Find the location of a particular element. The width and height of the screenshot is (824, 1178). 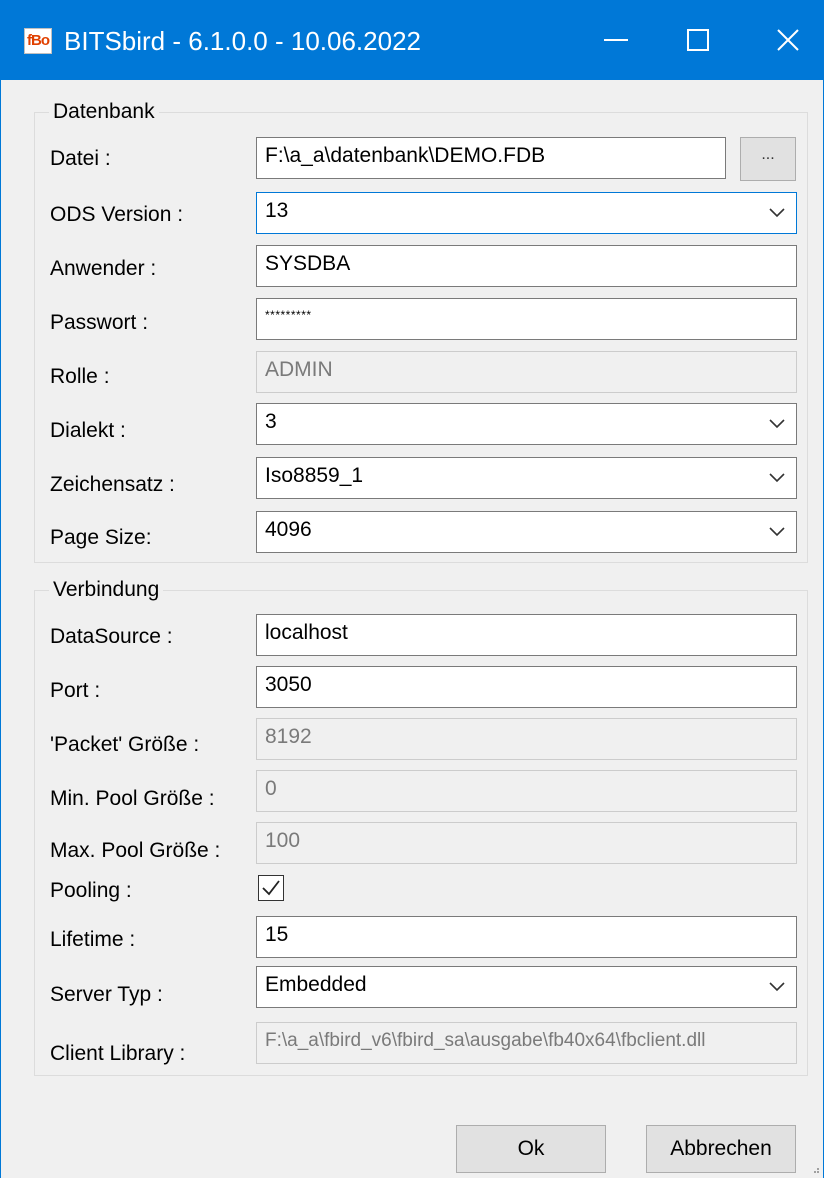

resize-grip-icon is located at coordinates (815, 1169).